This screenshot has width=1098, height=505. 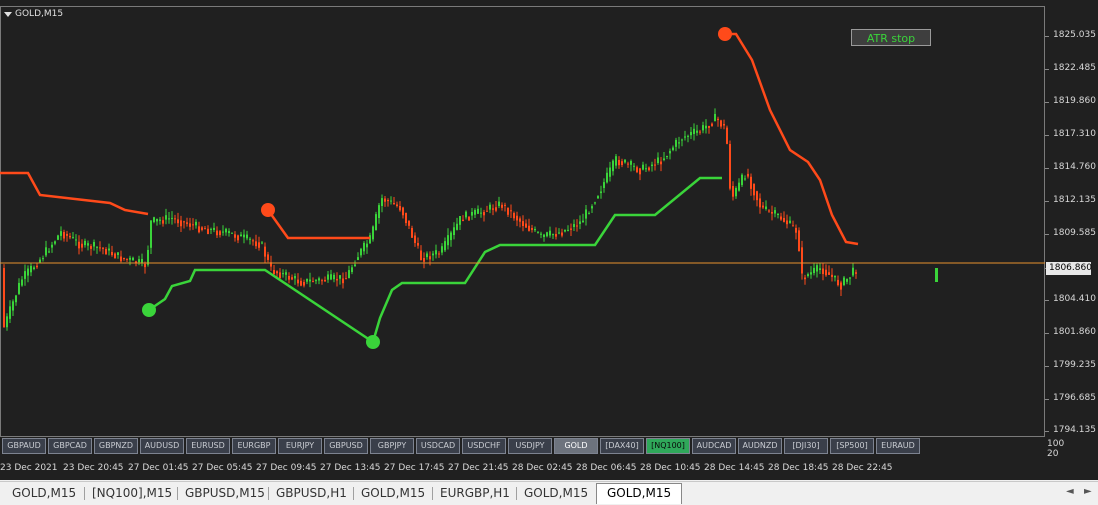 What do you see at coordinates (1074, 200) in the screenshot?
I see `price-label: 1812.135` at bounding box center [1074, 200].